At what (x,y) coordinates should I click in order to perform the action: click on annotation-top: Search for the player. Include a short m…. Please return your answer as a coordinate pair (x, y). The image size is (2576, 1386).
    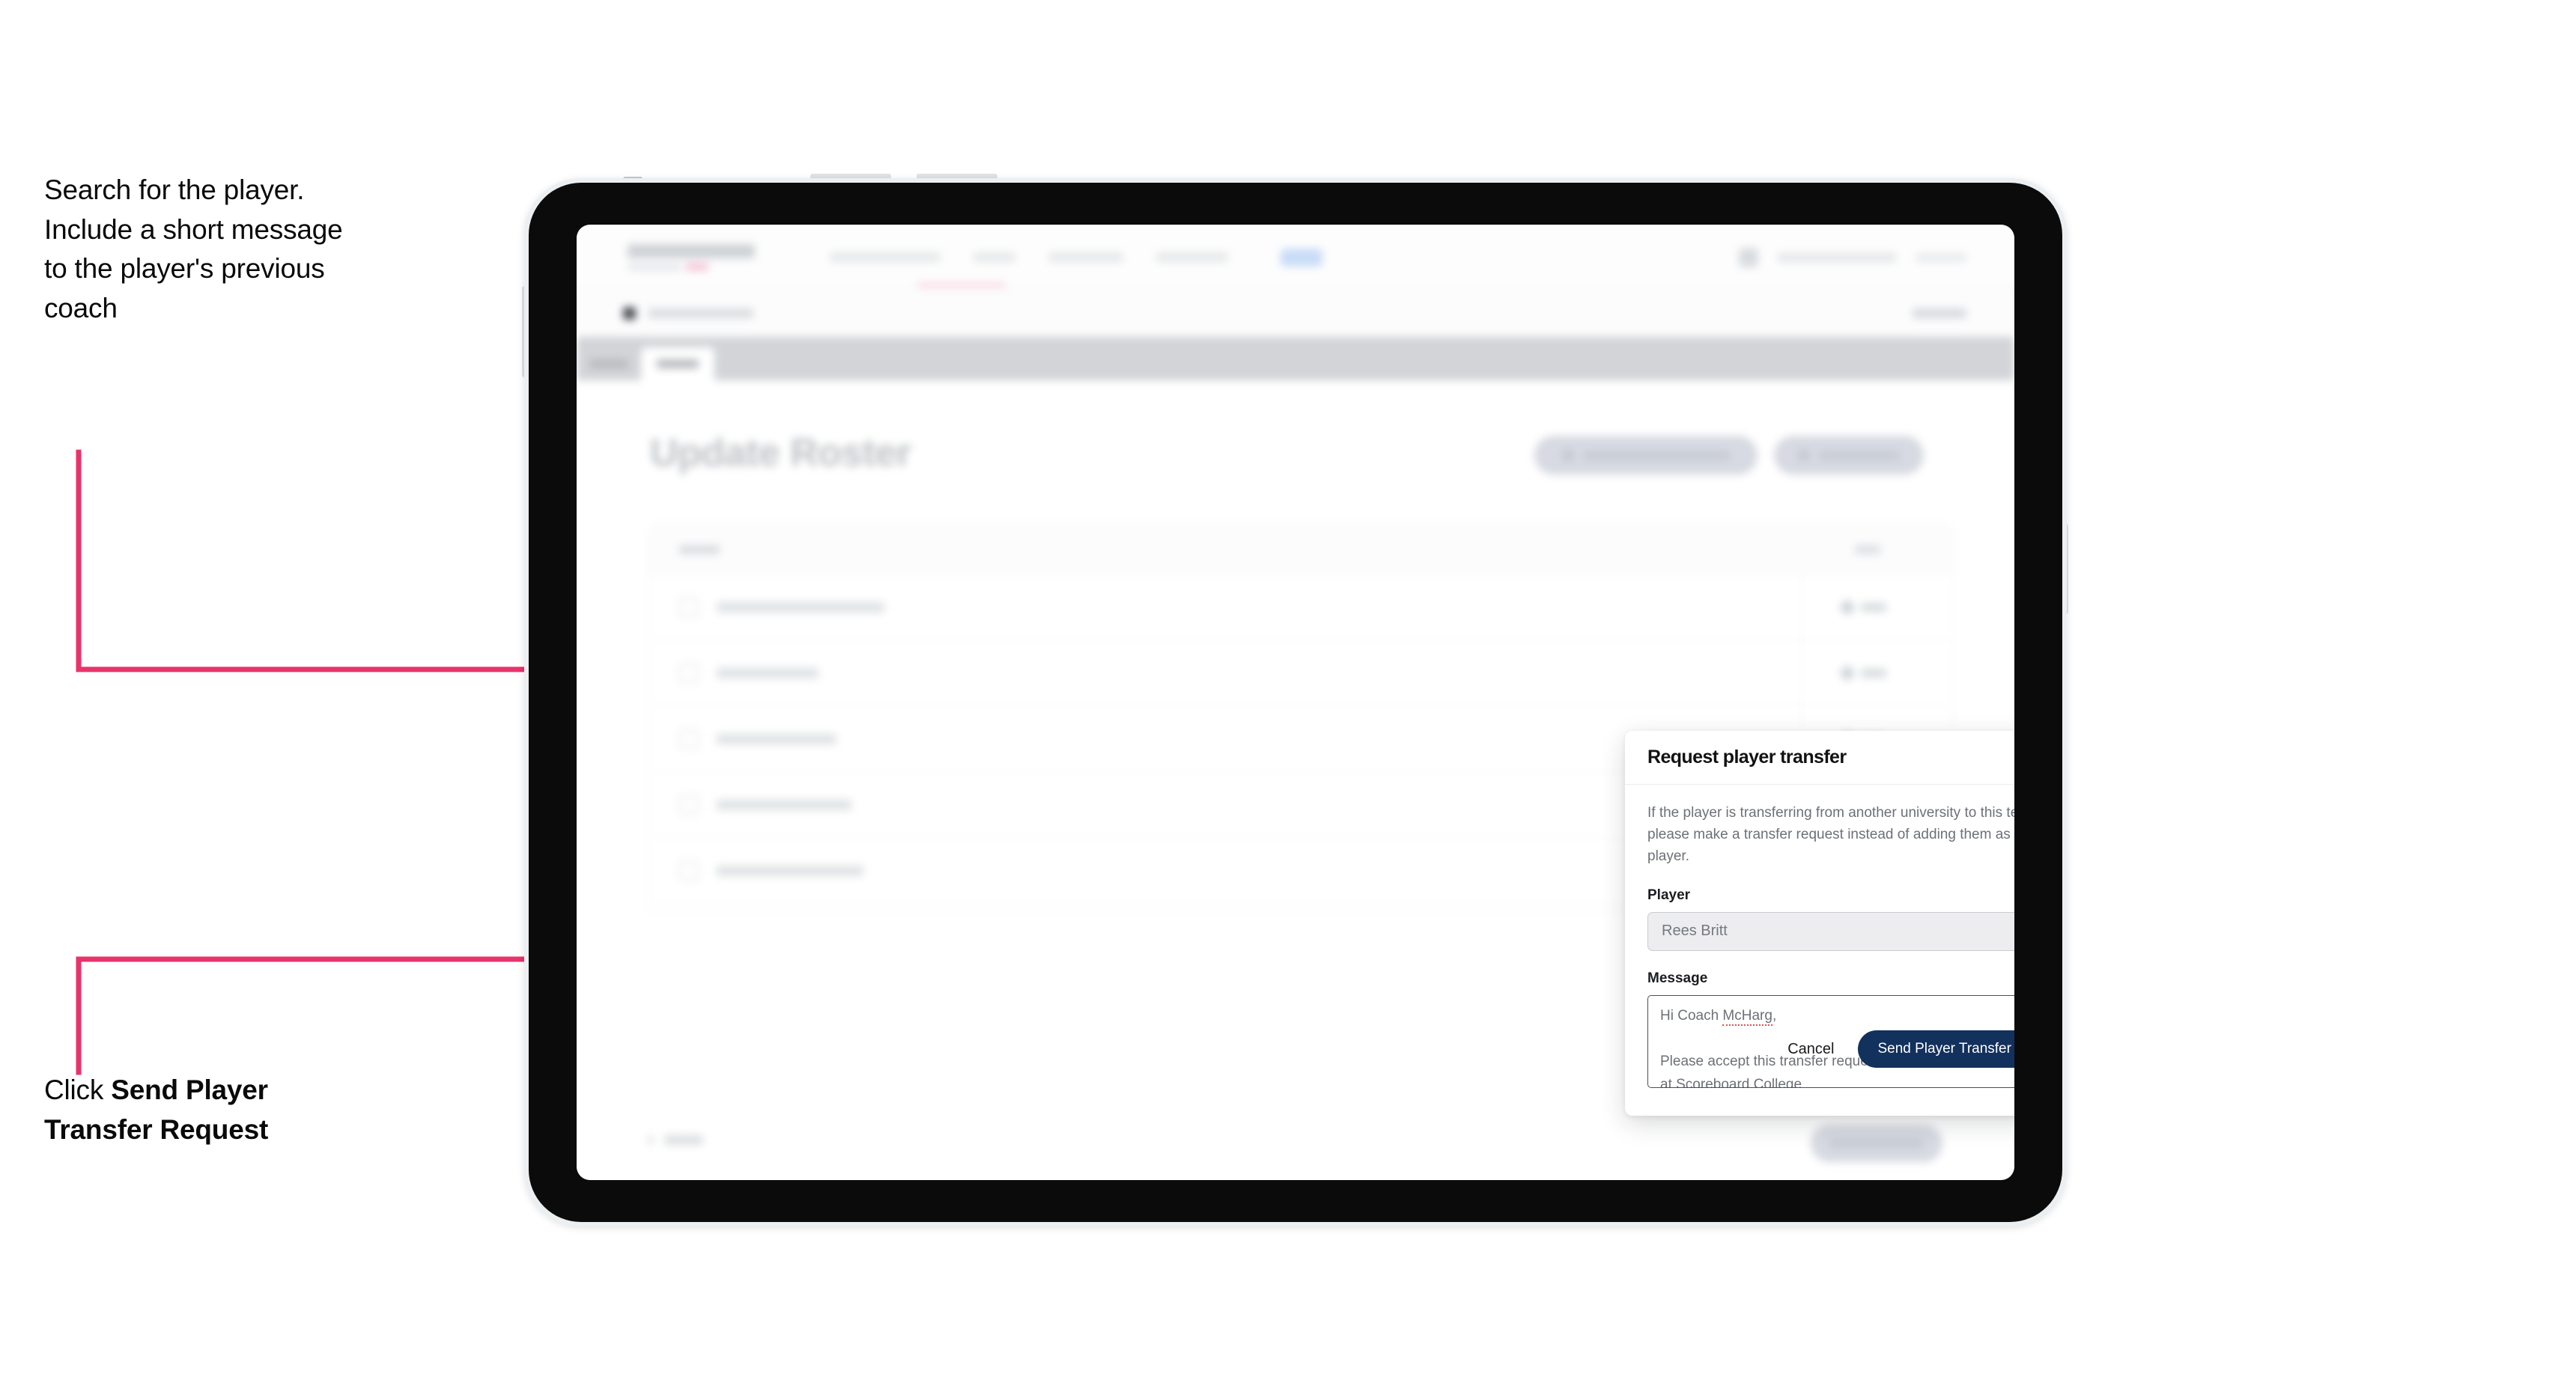
    Looking at the image, I should click on (276, 250).